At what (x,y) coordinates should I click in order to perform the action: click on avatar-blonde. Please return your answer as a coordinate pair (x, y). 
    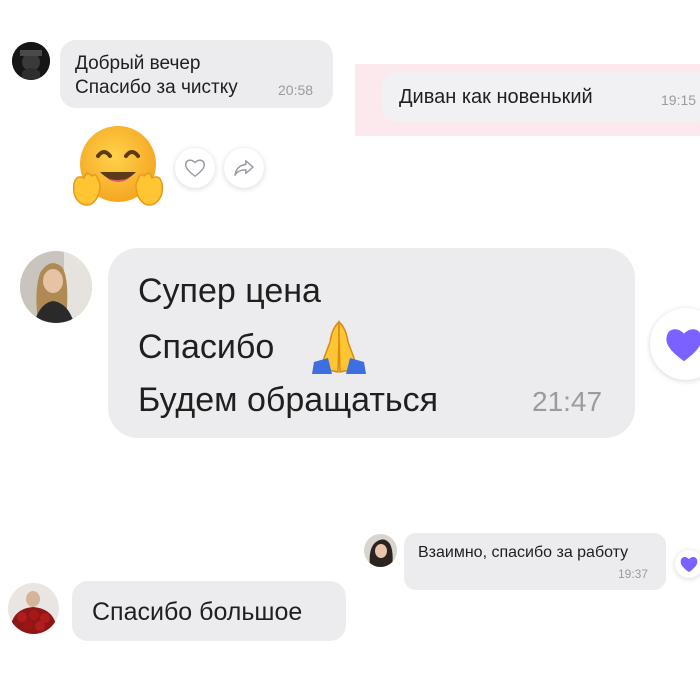
    Looking at the image, I should click on (56, 287).